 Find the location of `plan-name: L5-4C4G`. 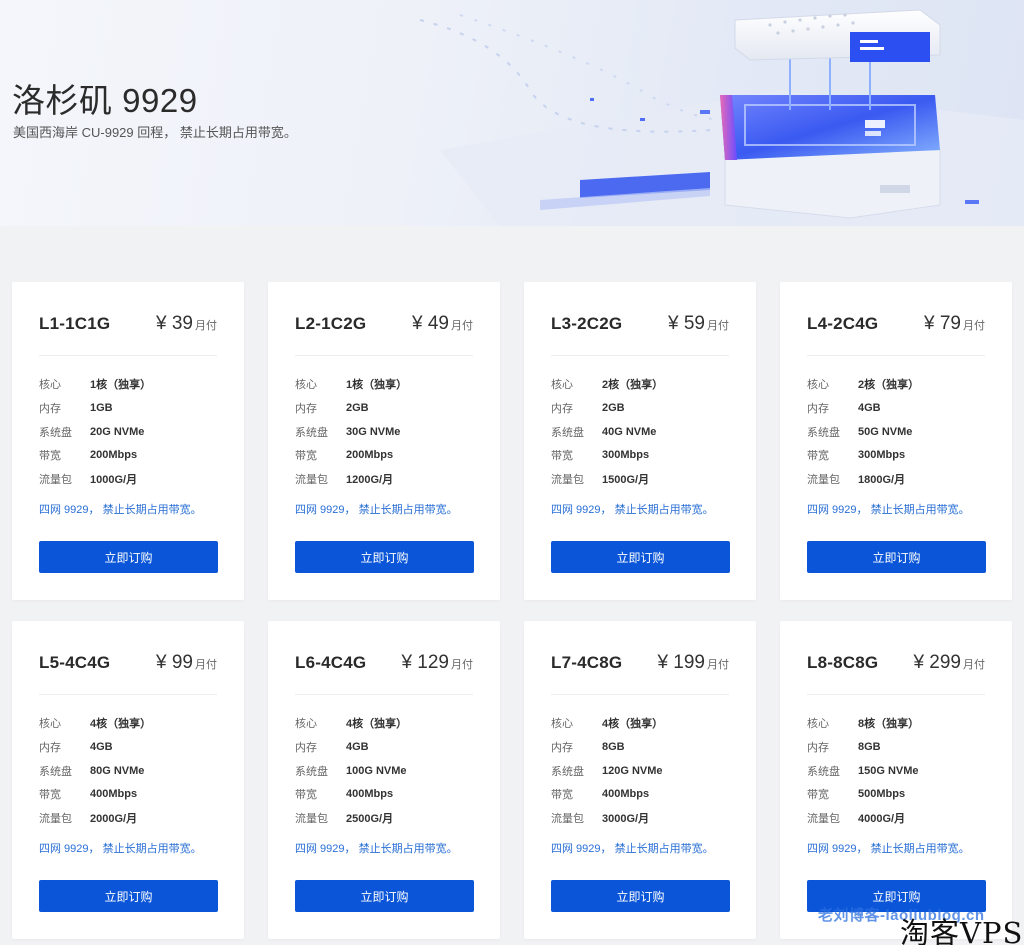

plan-name: L5-4C4G is located at coordinates (75, 662).